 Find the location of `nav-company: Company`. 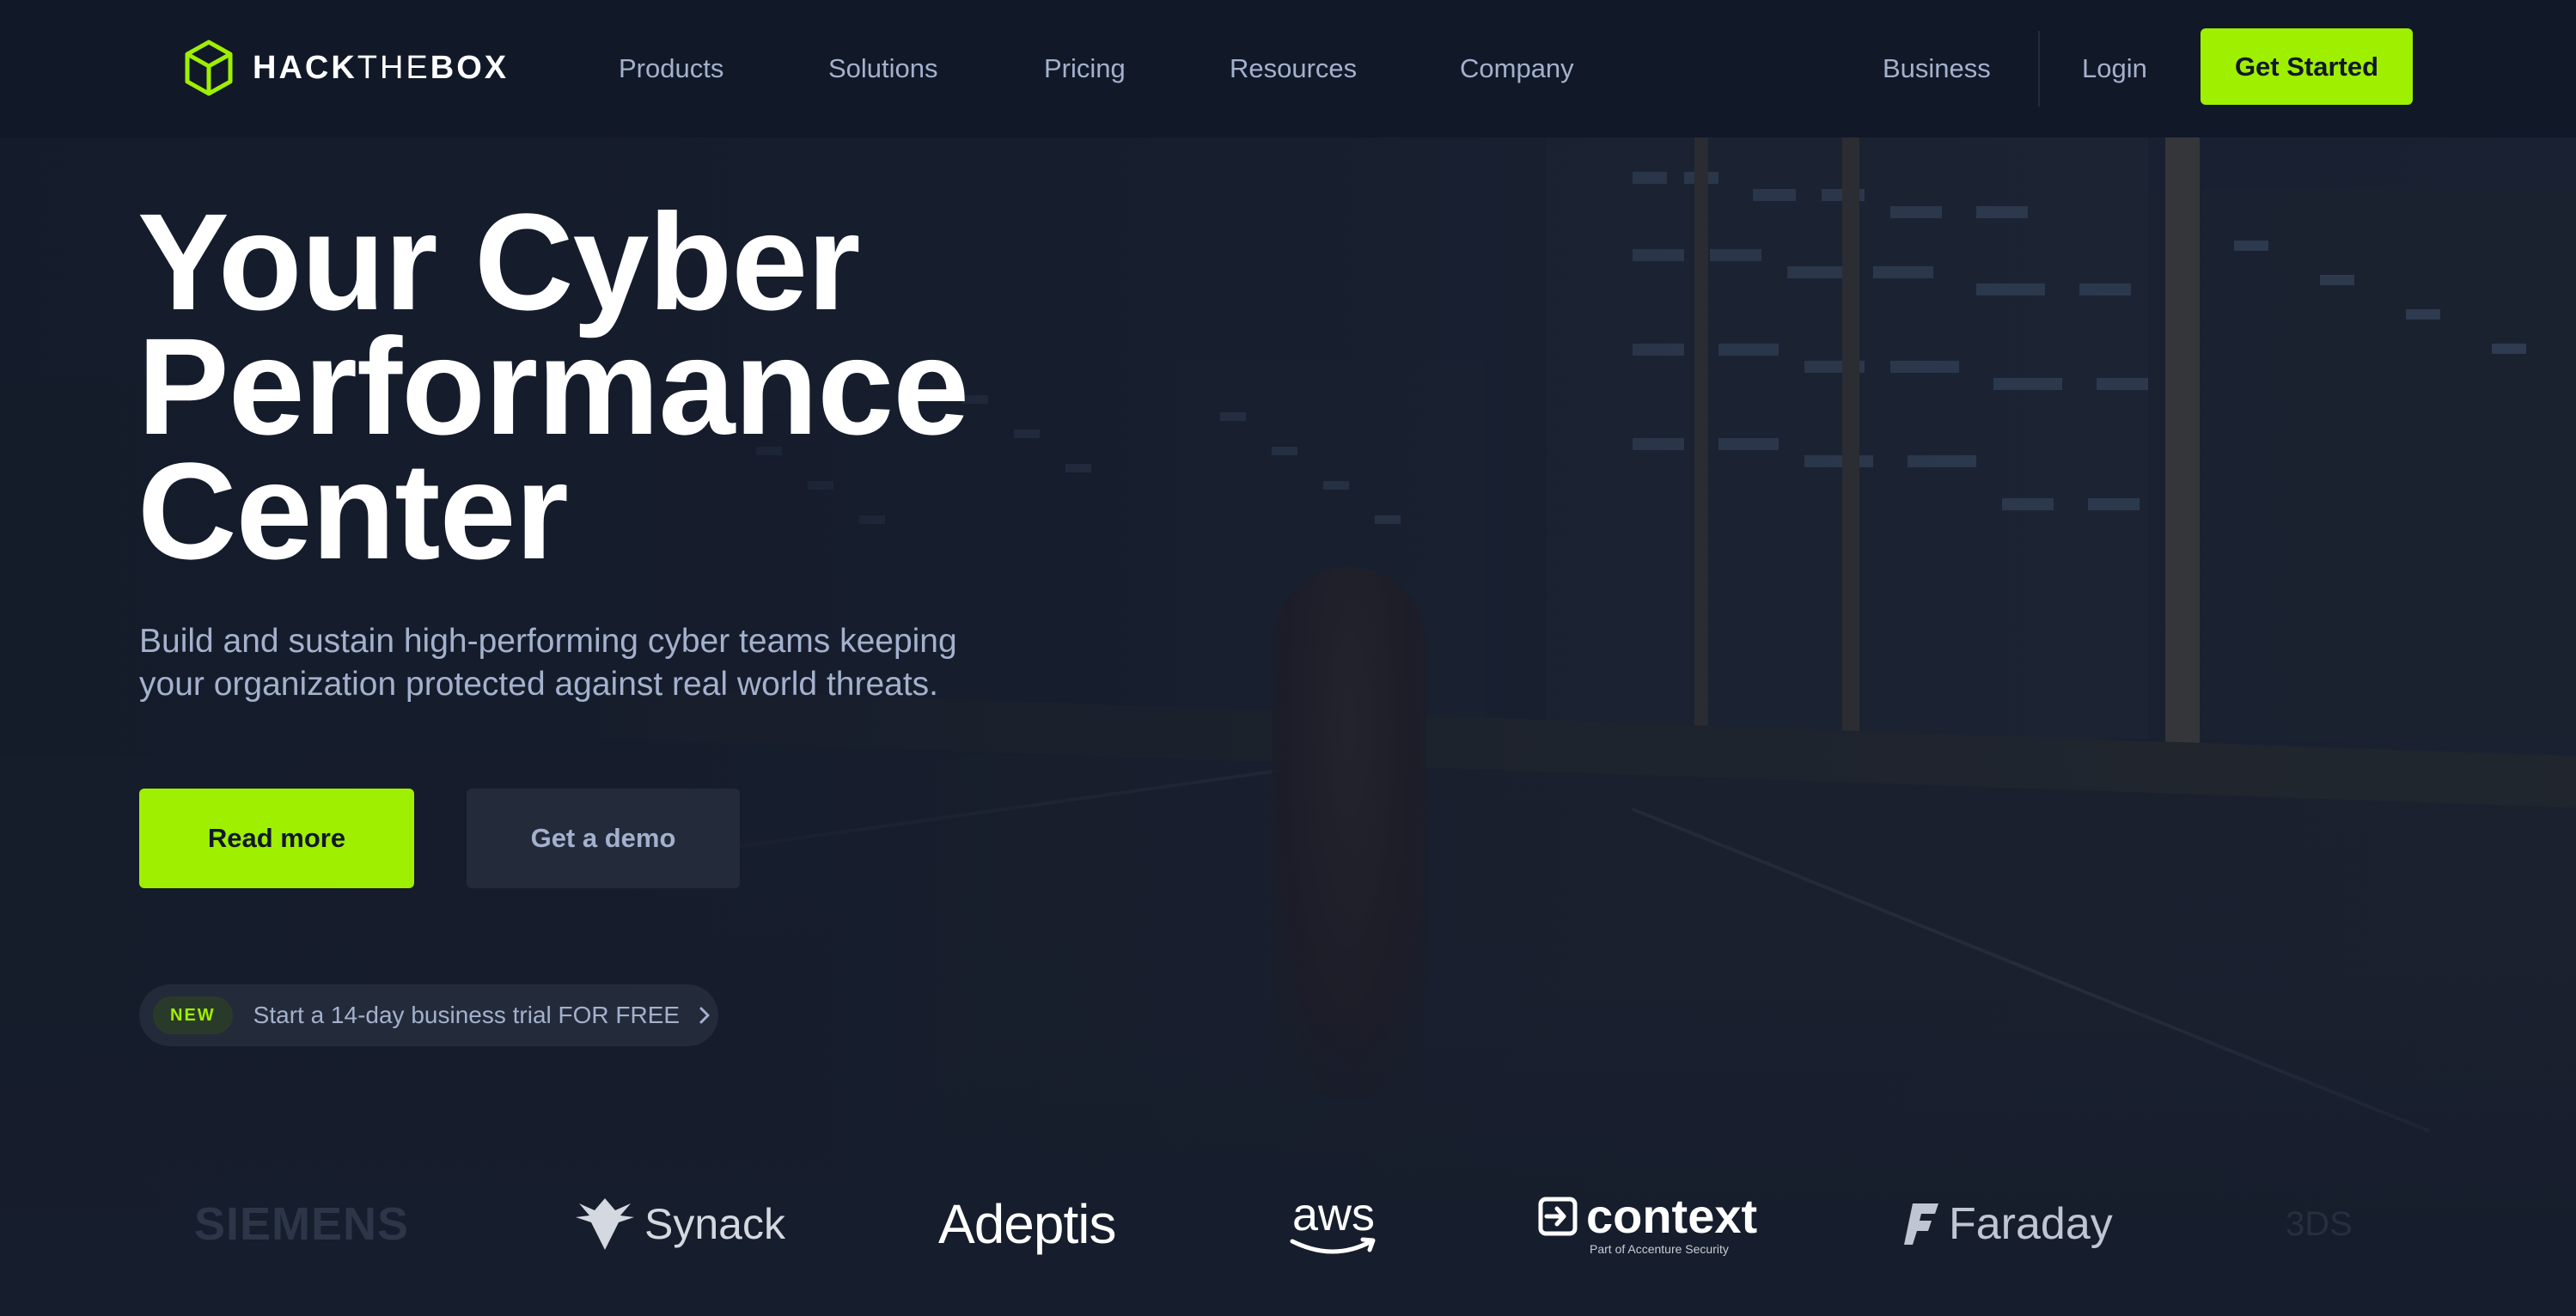

nav-company: Company is located at coordinates (1517, 68).